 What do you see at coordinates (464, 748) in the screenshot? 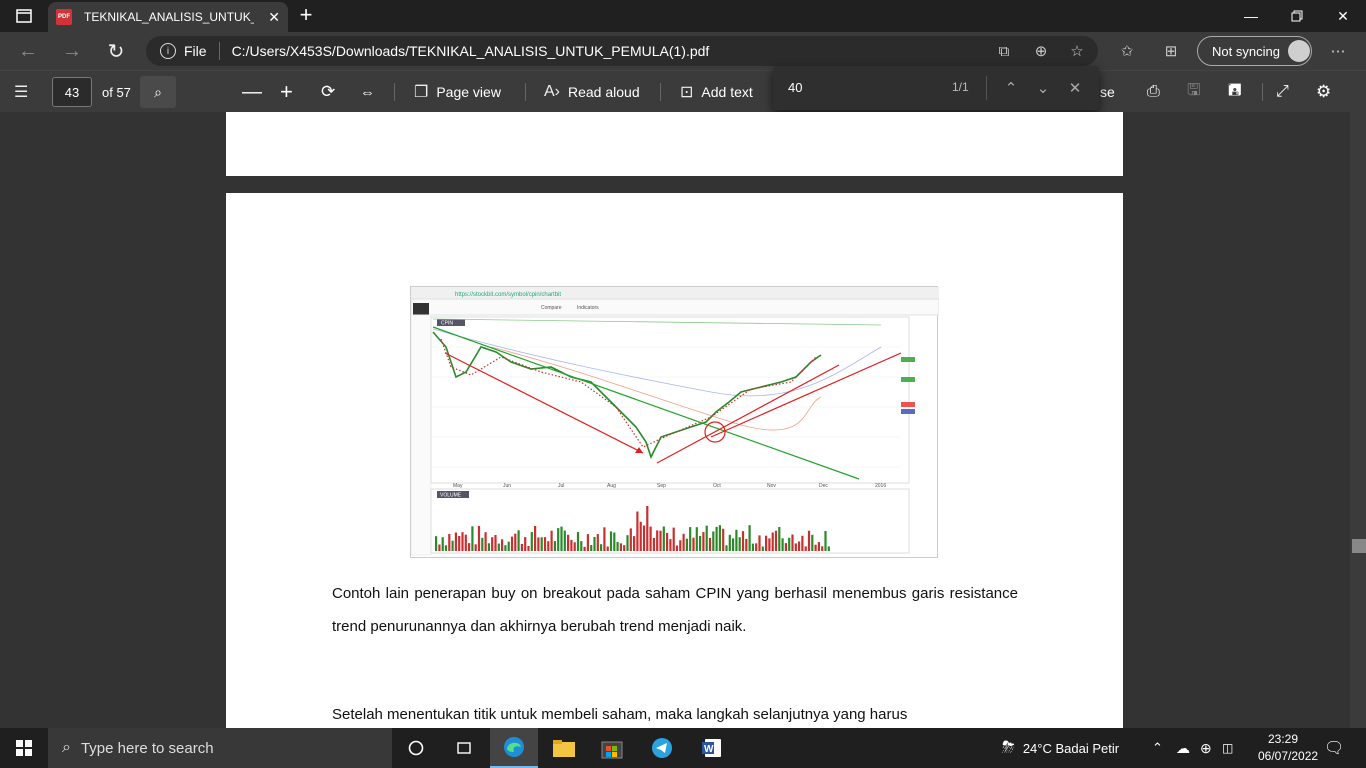
I see `task-view-icon` at bounding box center [464, 748].